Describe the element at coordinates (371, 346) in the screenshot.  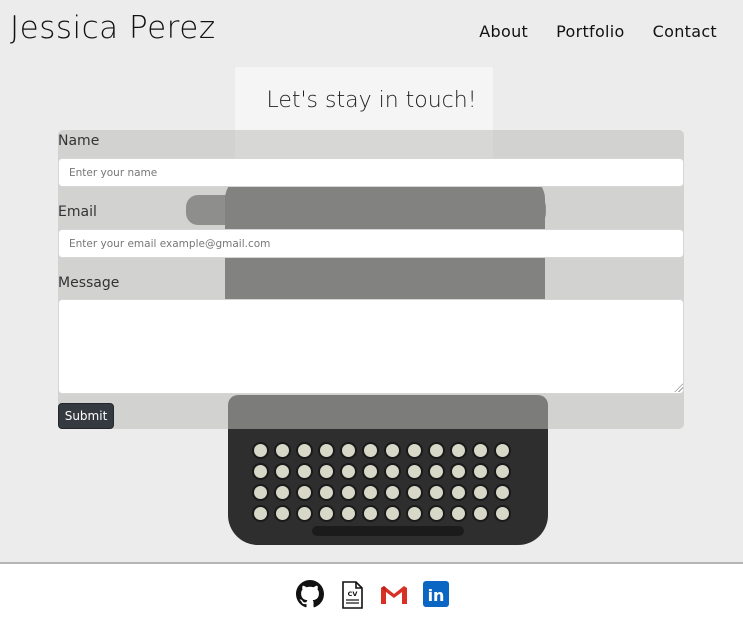
I see `message-textarea` at that location.